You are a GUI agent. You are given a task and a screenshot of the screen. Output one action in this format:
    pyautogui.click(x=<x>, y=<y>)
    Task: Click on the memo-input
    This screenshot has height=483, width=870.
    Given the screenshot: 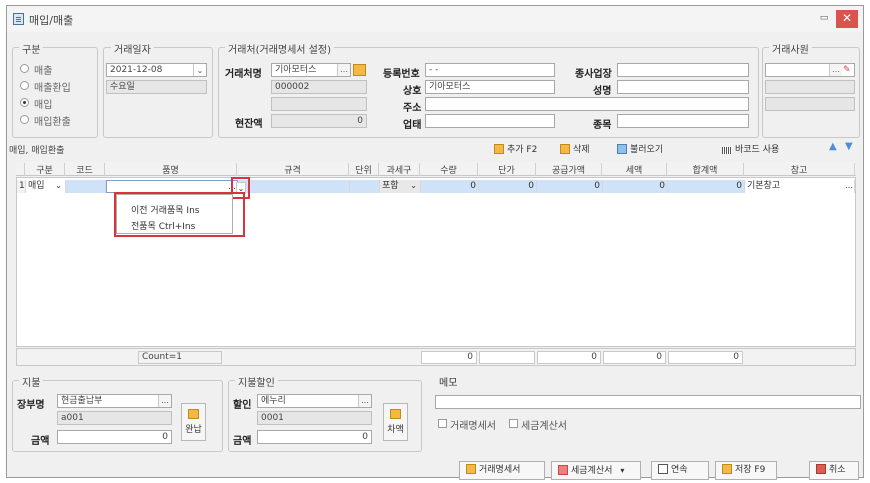 What is the action you would take?
    pyautogui.click(x=648, y=402)
    